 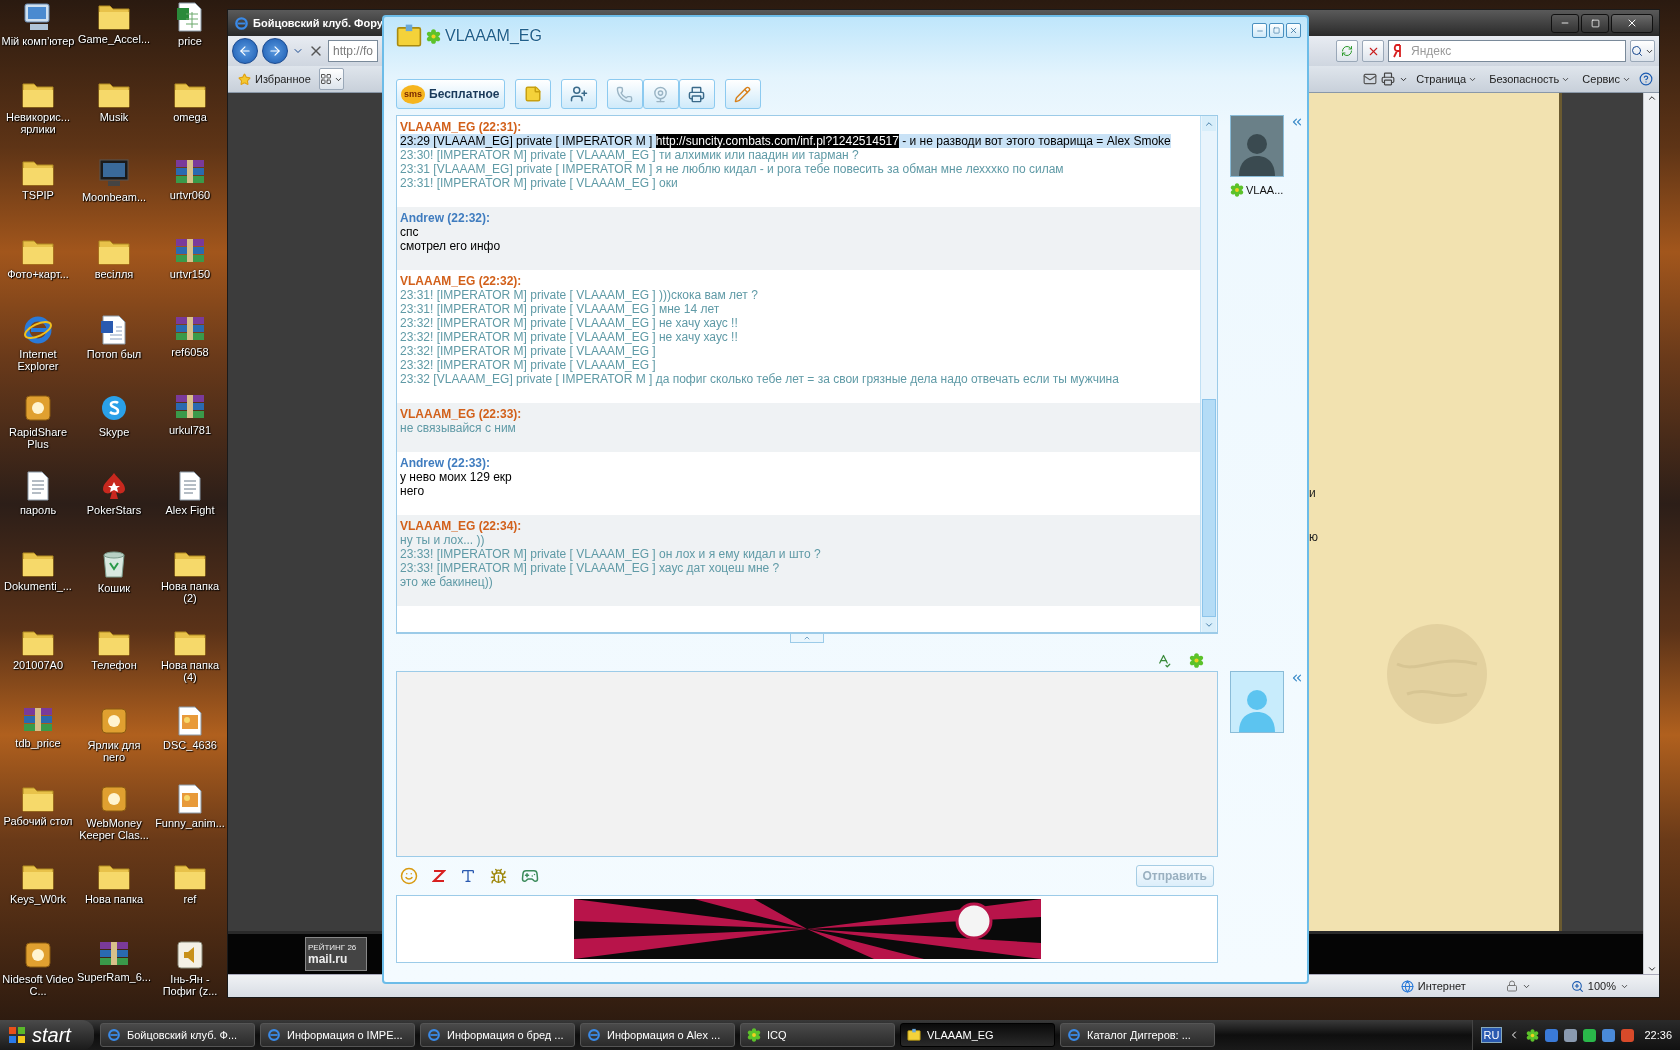 What do you see at coordinates (439, 876) in the screenshot?
I see `zigzag-icon` at bounding box center [439, 876].